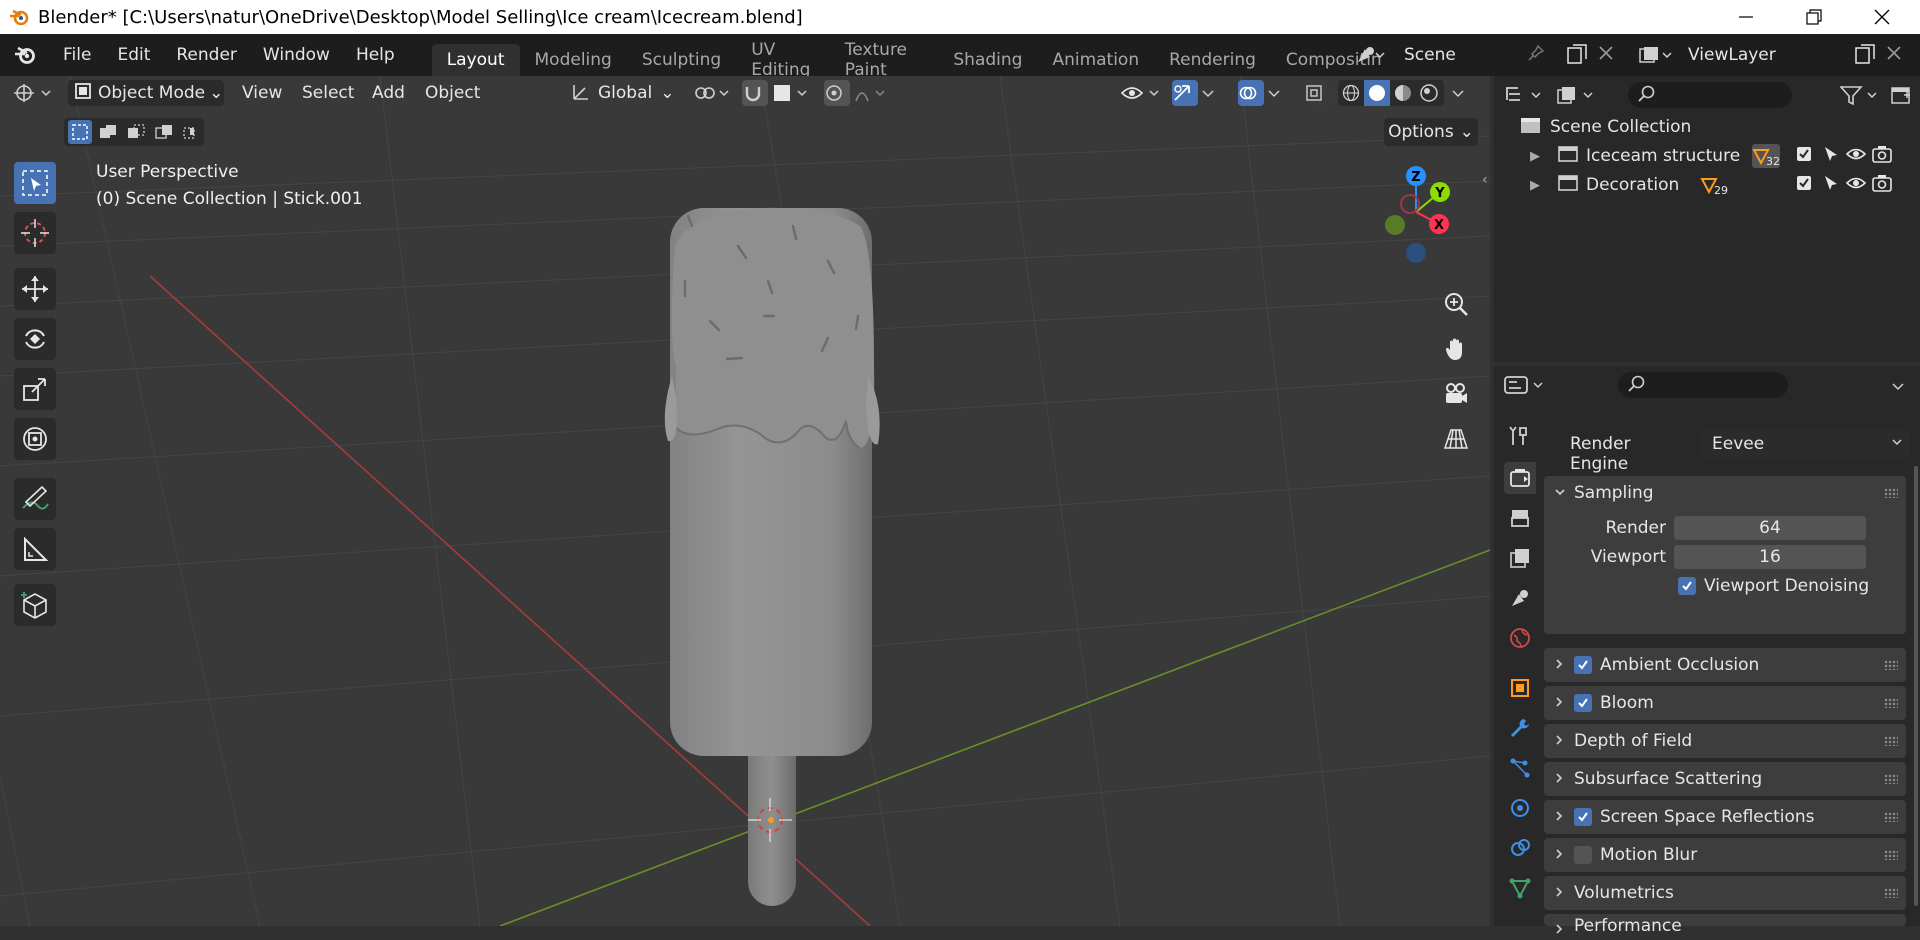 The width and height of the screenshot is (1920, 940). What do you see at coordinates (1577, 56) in the screenshot?
I see `new-scene-icon` at bounding box center [1577, 56].